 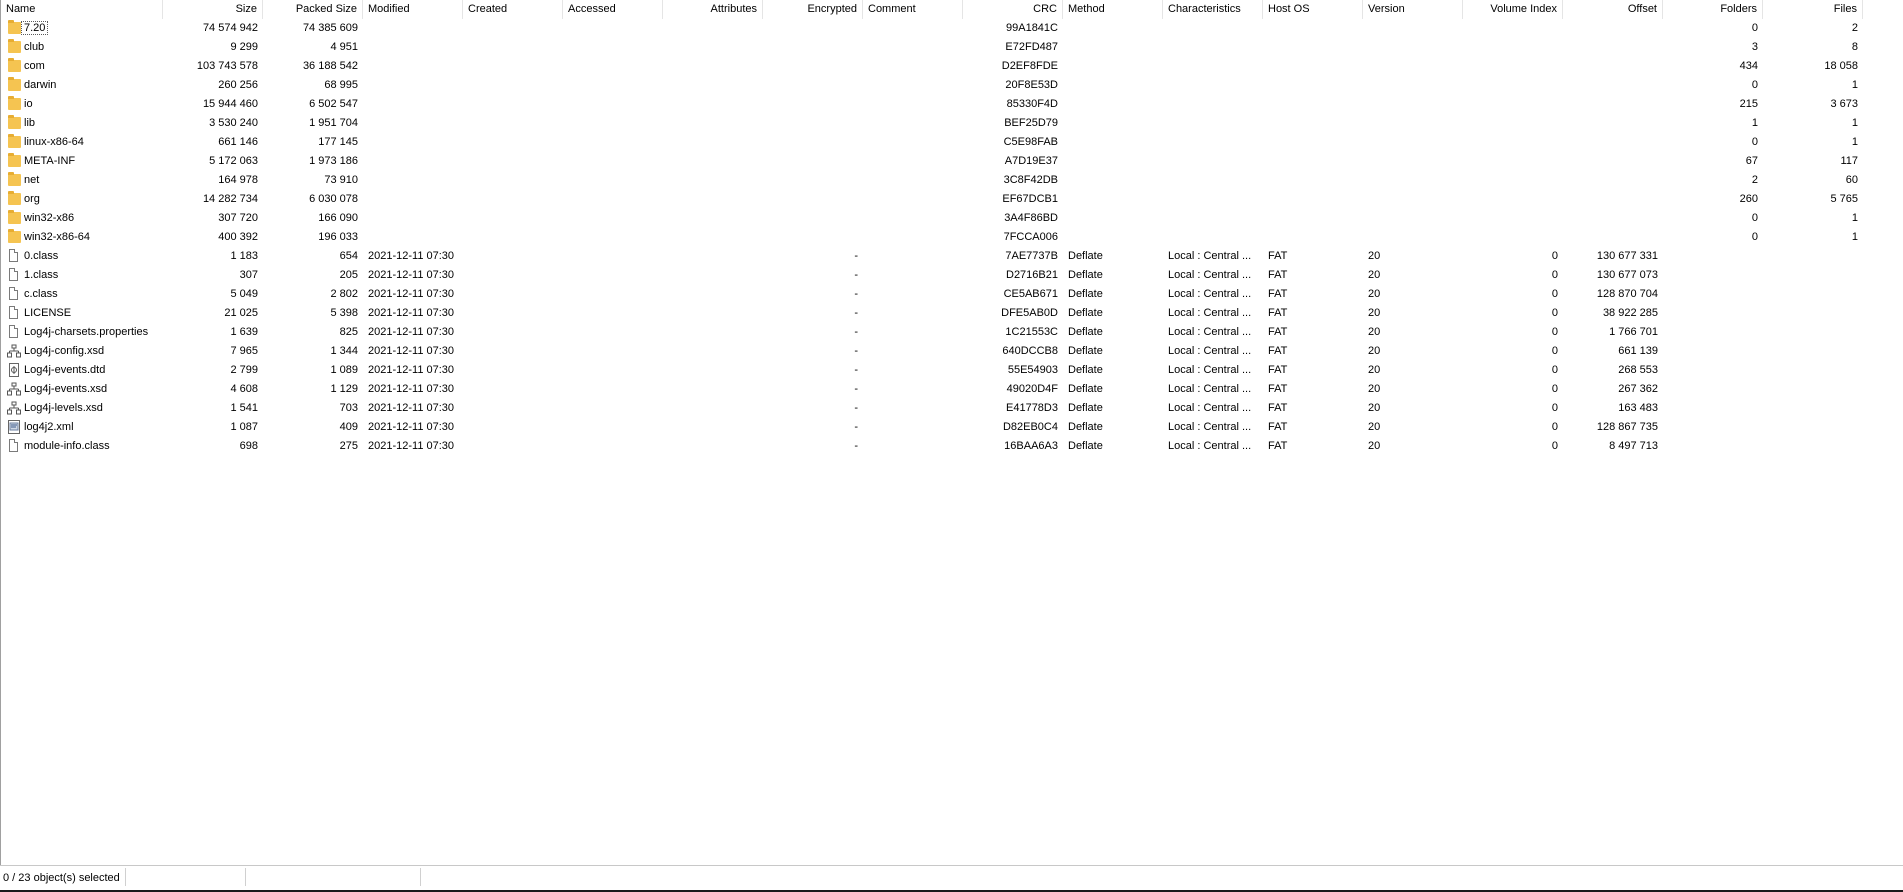 I want to click on cell-encrypted, so click(x=813, y=28).